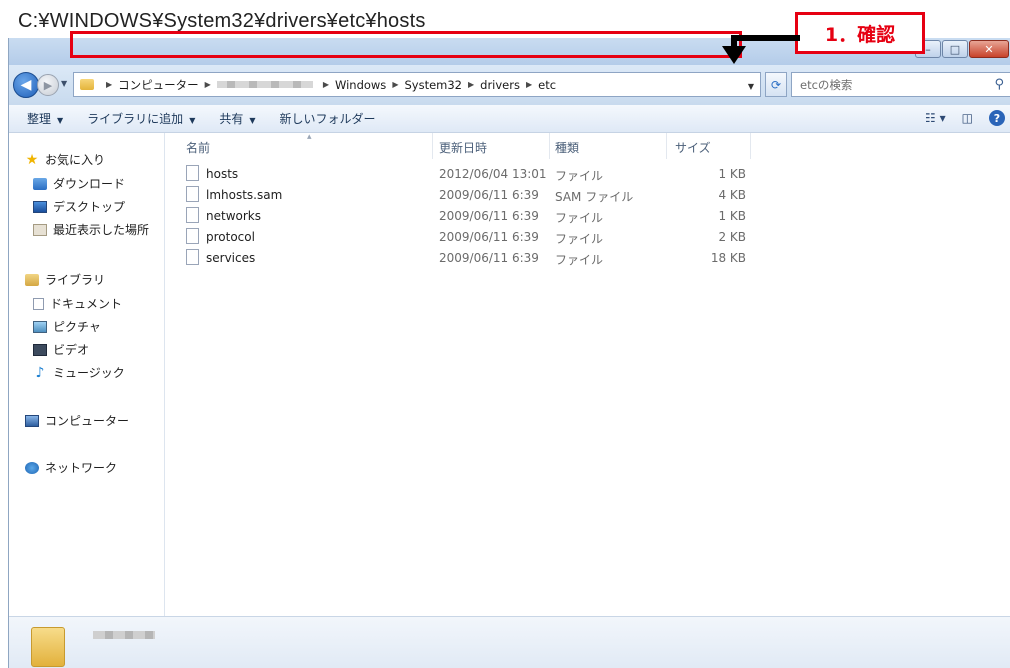 The height and width of the screenshot is (668, 1010). I want to click on sidebar-item-computer: コンピューター, so click(77, 420).